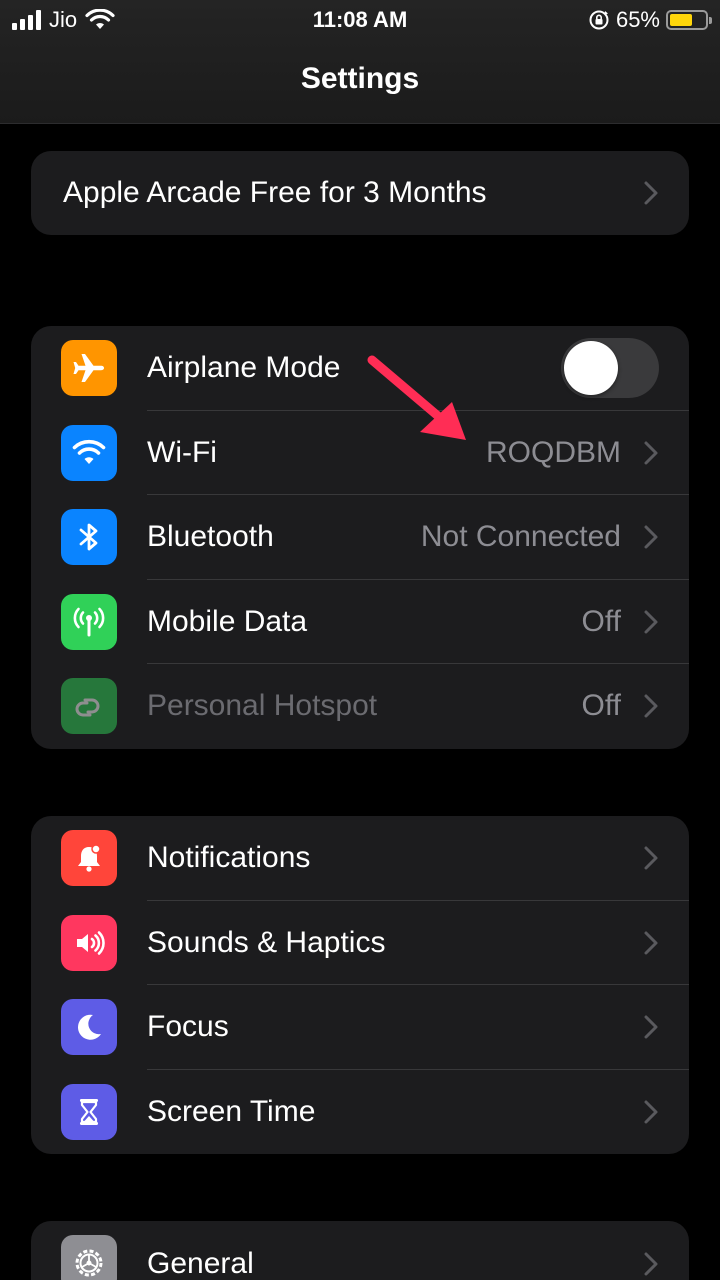  Describe the element at coordinates (360, 368) in the screenshot. I see `airplane-mode-row: Airplane Mode` at that location.